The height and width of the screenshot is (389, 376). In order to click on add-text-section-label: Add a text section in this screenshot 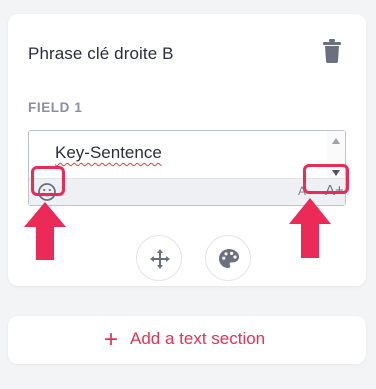, I will do `click(198, 338)`.